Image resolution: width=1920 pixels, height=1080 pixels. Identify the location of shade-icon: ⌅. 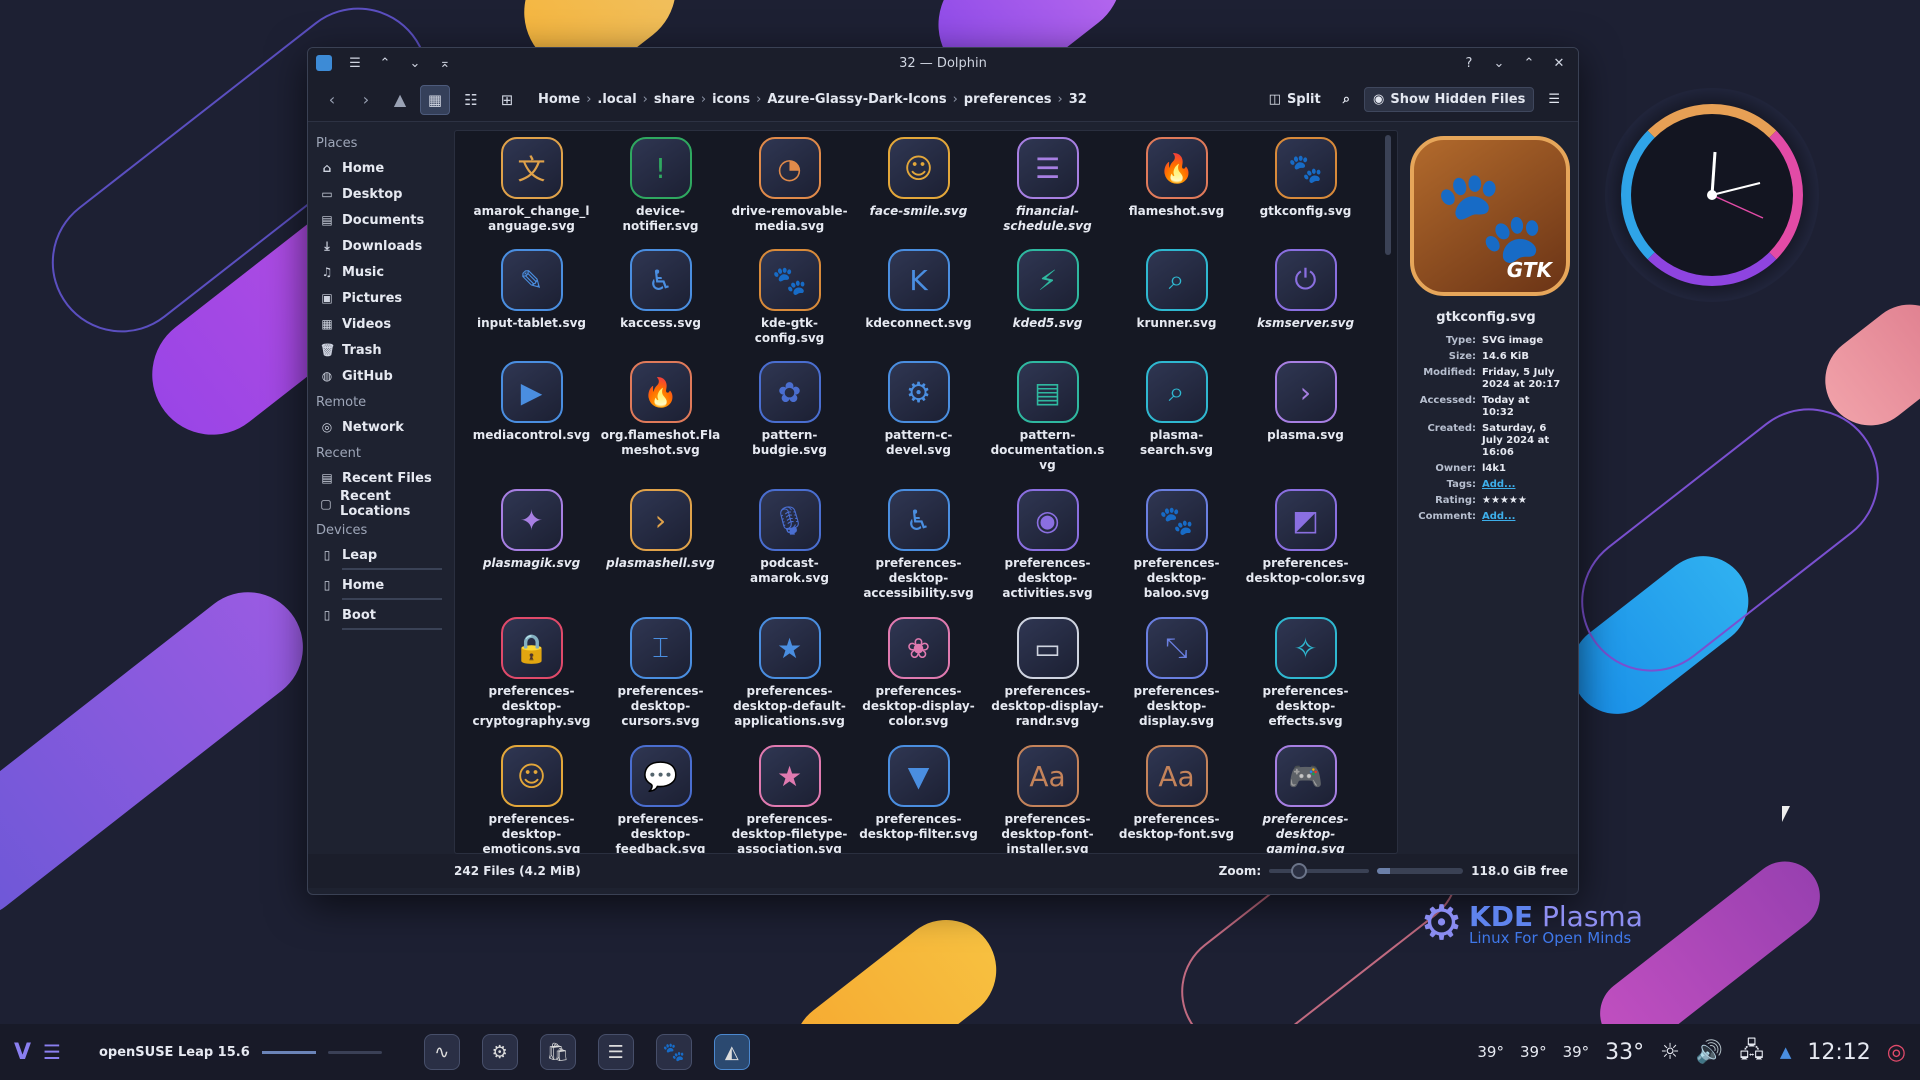
(445, 63).